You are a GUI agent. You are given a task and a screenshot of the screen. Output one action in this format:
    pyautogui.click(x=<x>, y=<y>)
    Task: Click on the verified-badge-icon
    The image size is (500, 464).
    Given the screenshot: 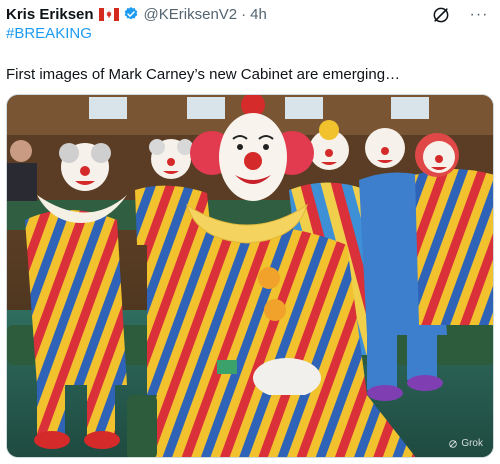 What is the action you would take?
    pyautogui.click(x=131, y=14)
    